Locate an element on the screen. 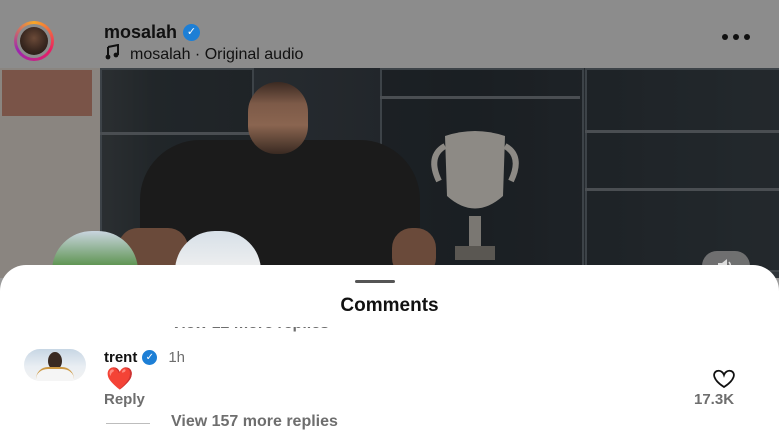 The width and height of the screenshot is (779, 439). comment-avatar is located at coordinates (55, 365).